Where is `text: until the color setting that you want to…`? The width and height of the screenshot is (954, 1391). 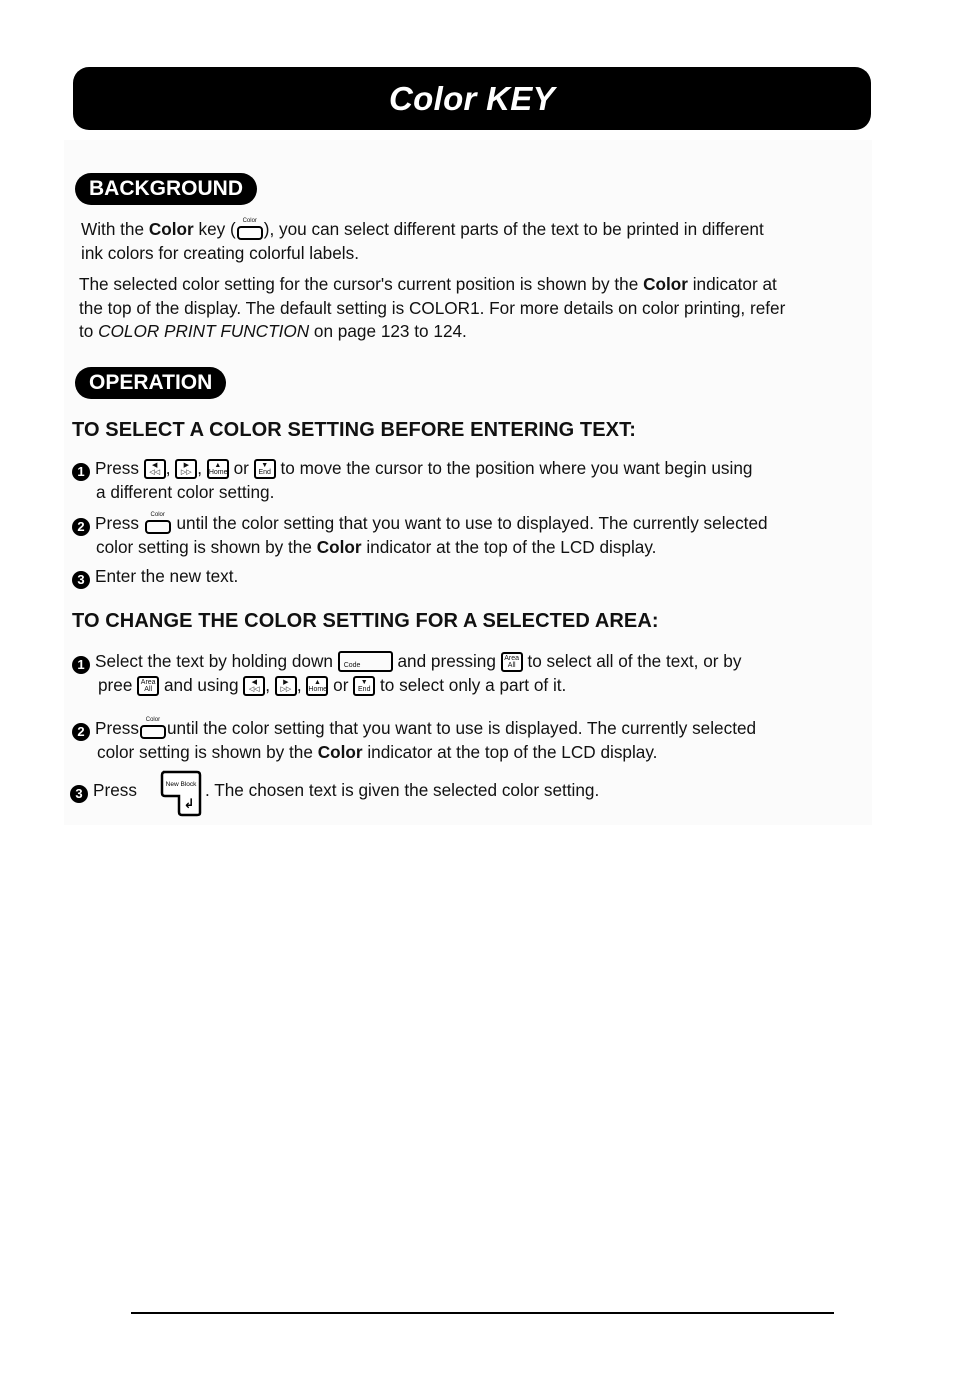 text: until the color setting that you want to… is located at coordinates (469, 523).